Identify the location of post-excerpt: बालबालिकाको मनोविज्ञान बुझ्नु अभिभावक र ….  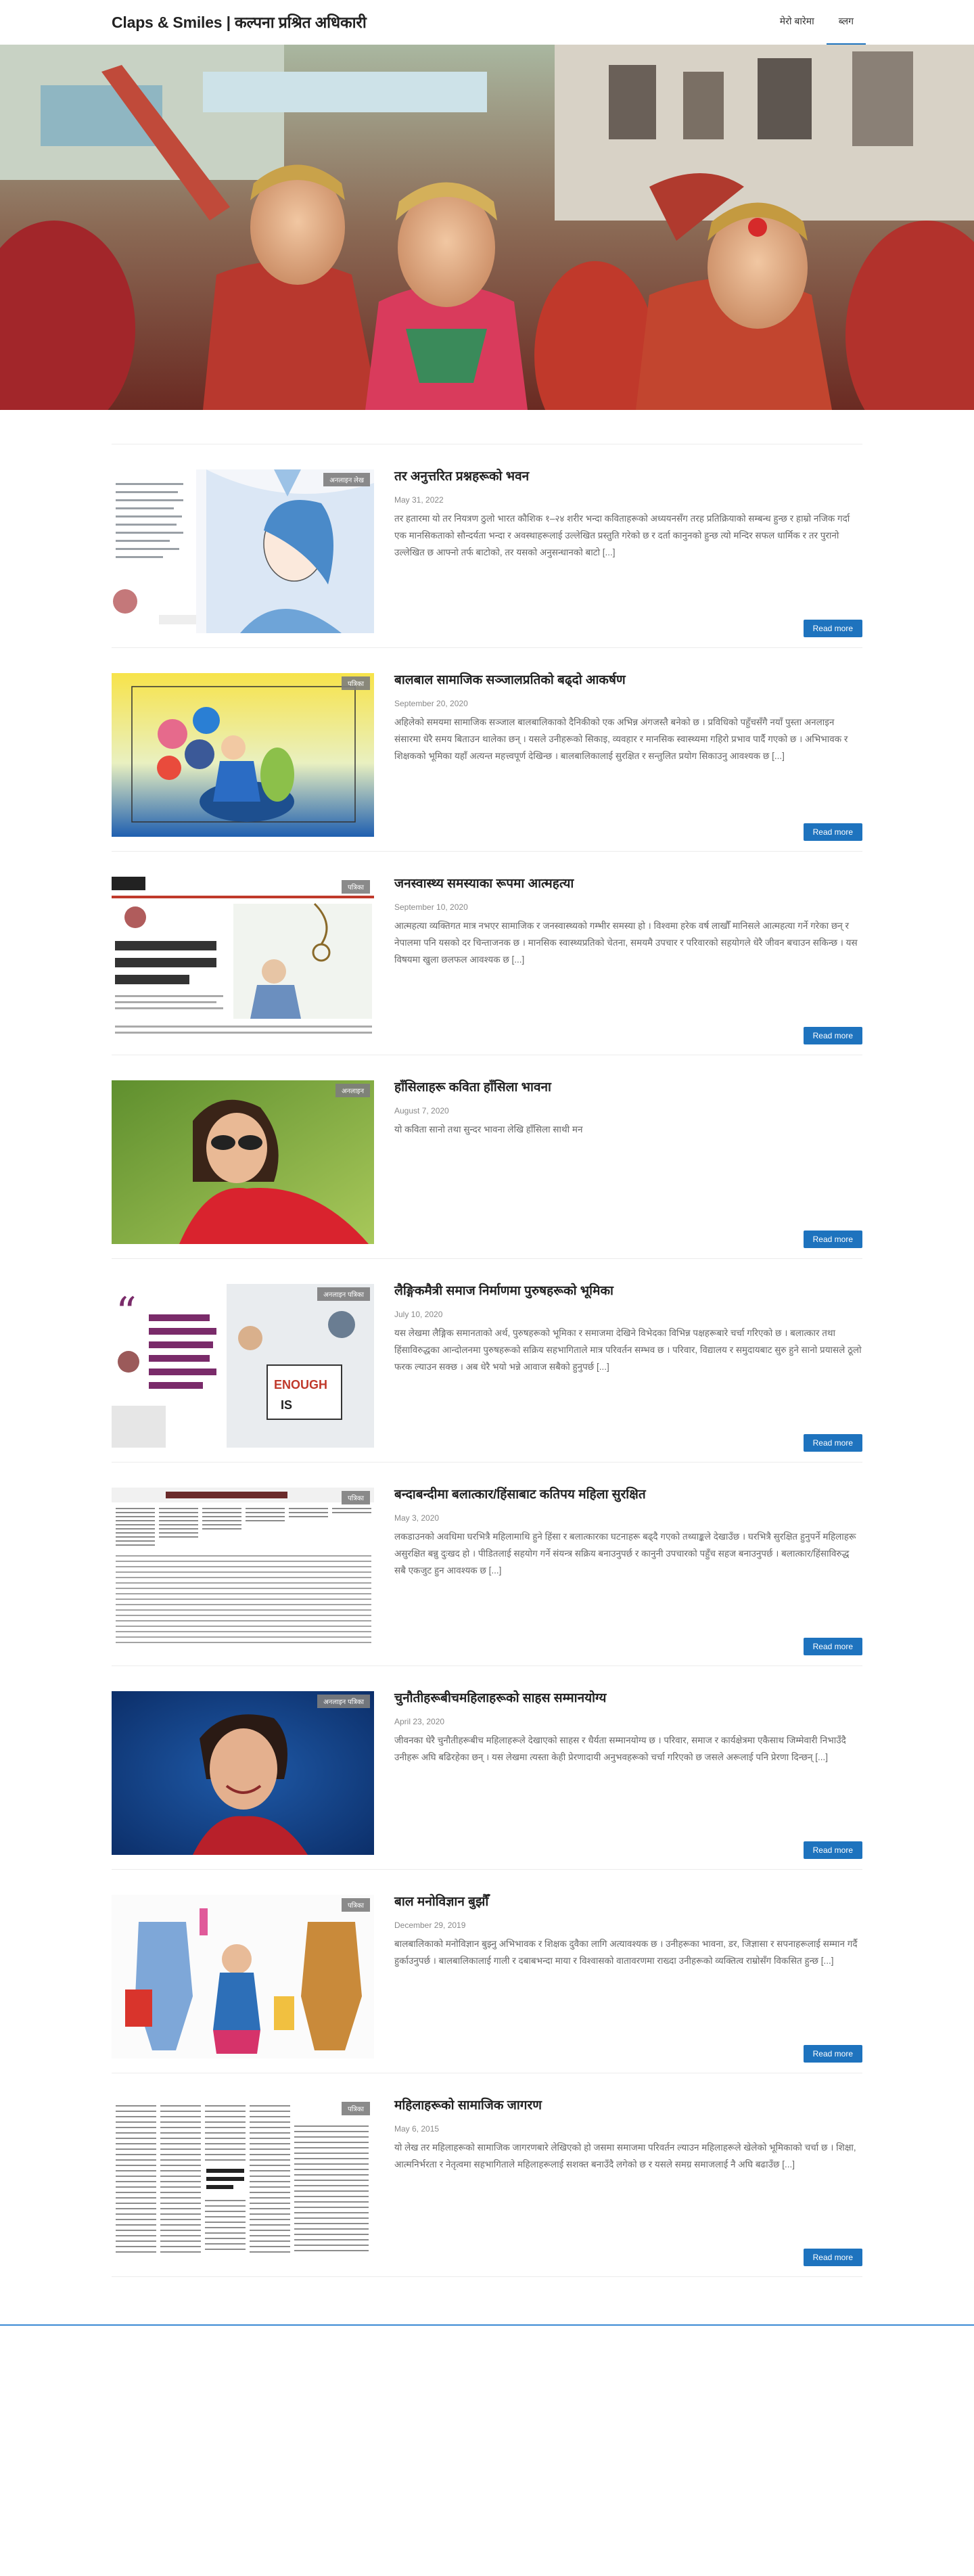
(626, 1952).